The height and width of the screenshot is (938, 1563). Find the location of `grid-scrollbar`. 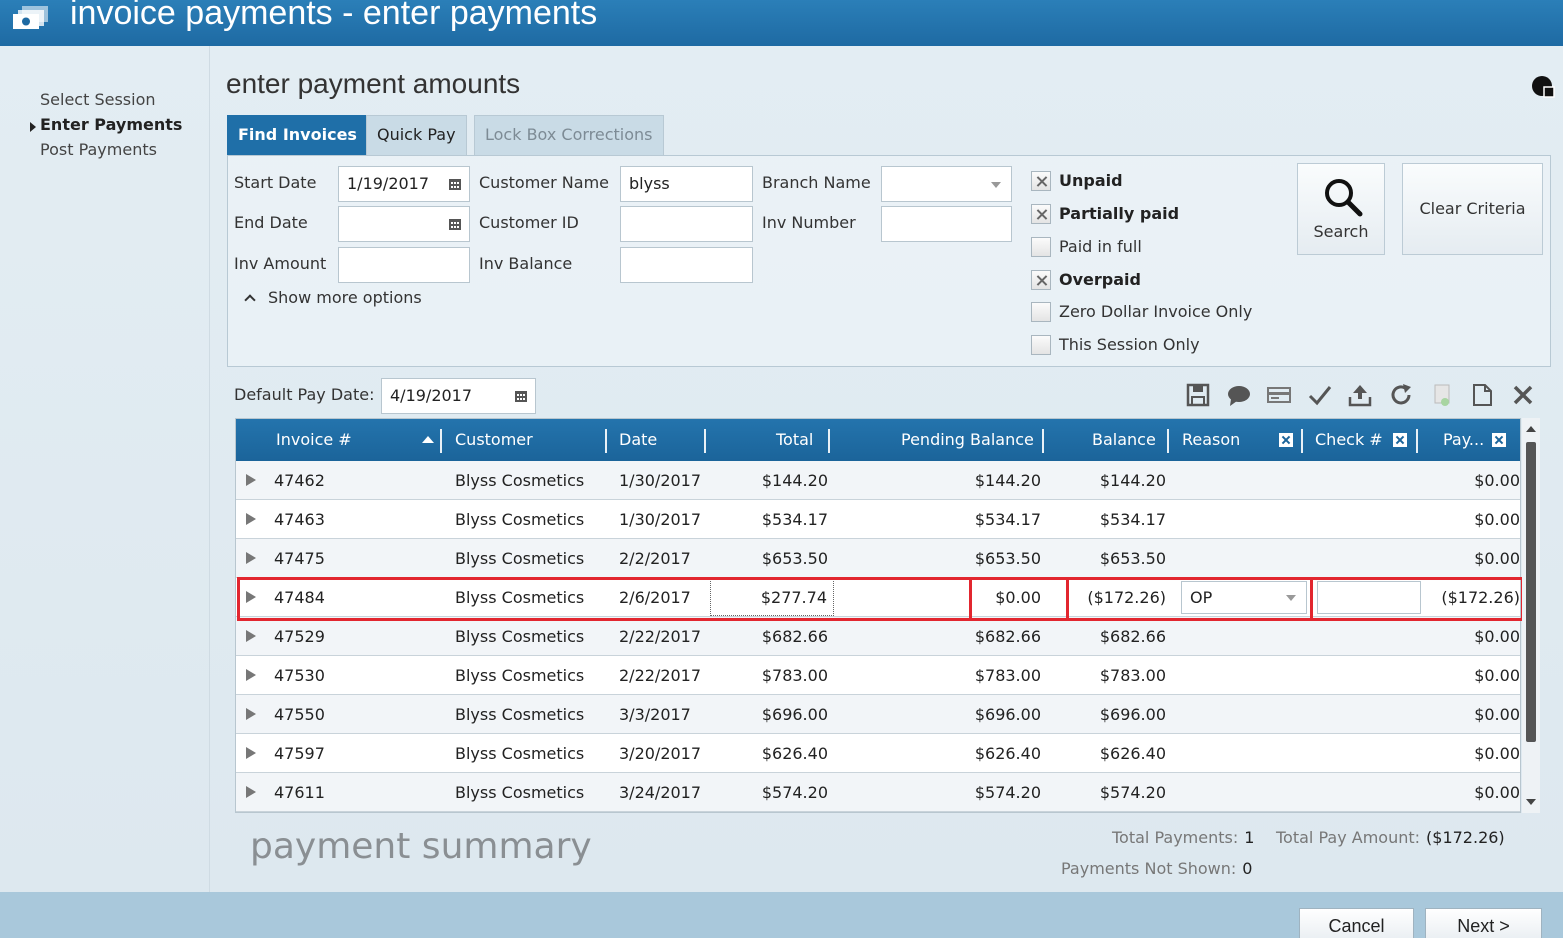

grid-scrollbar is located at coordinates (1531, 615).